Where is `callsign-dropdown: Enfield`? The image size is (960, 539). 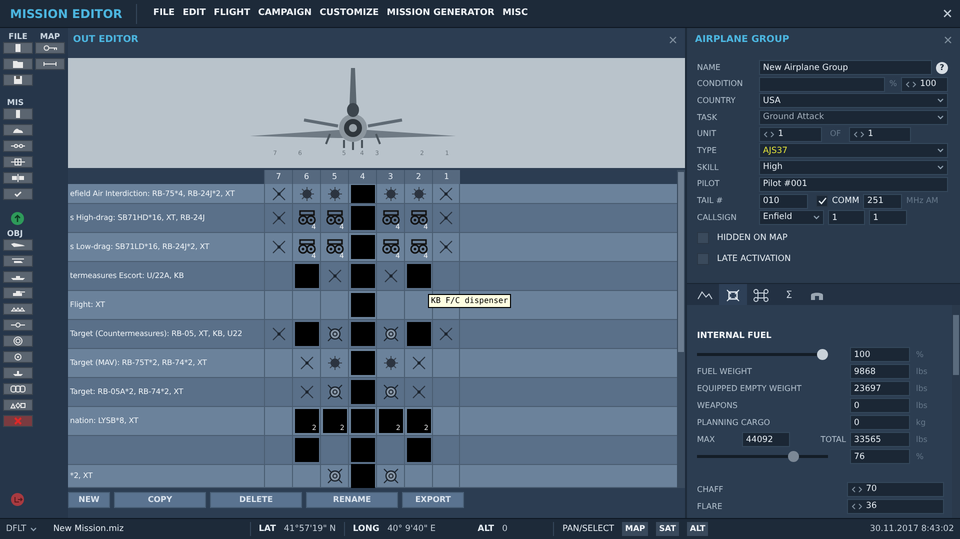 callsign-dropdown: Enfield is located at coordinates (791, 218).